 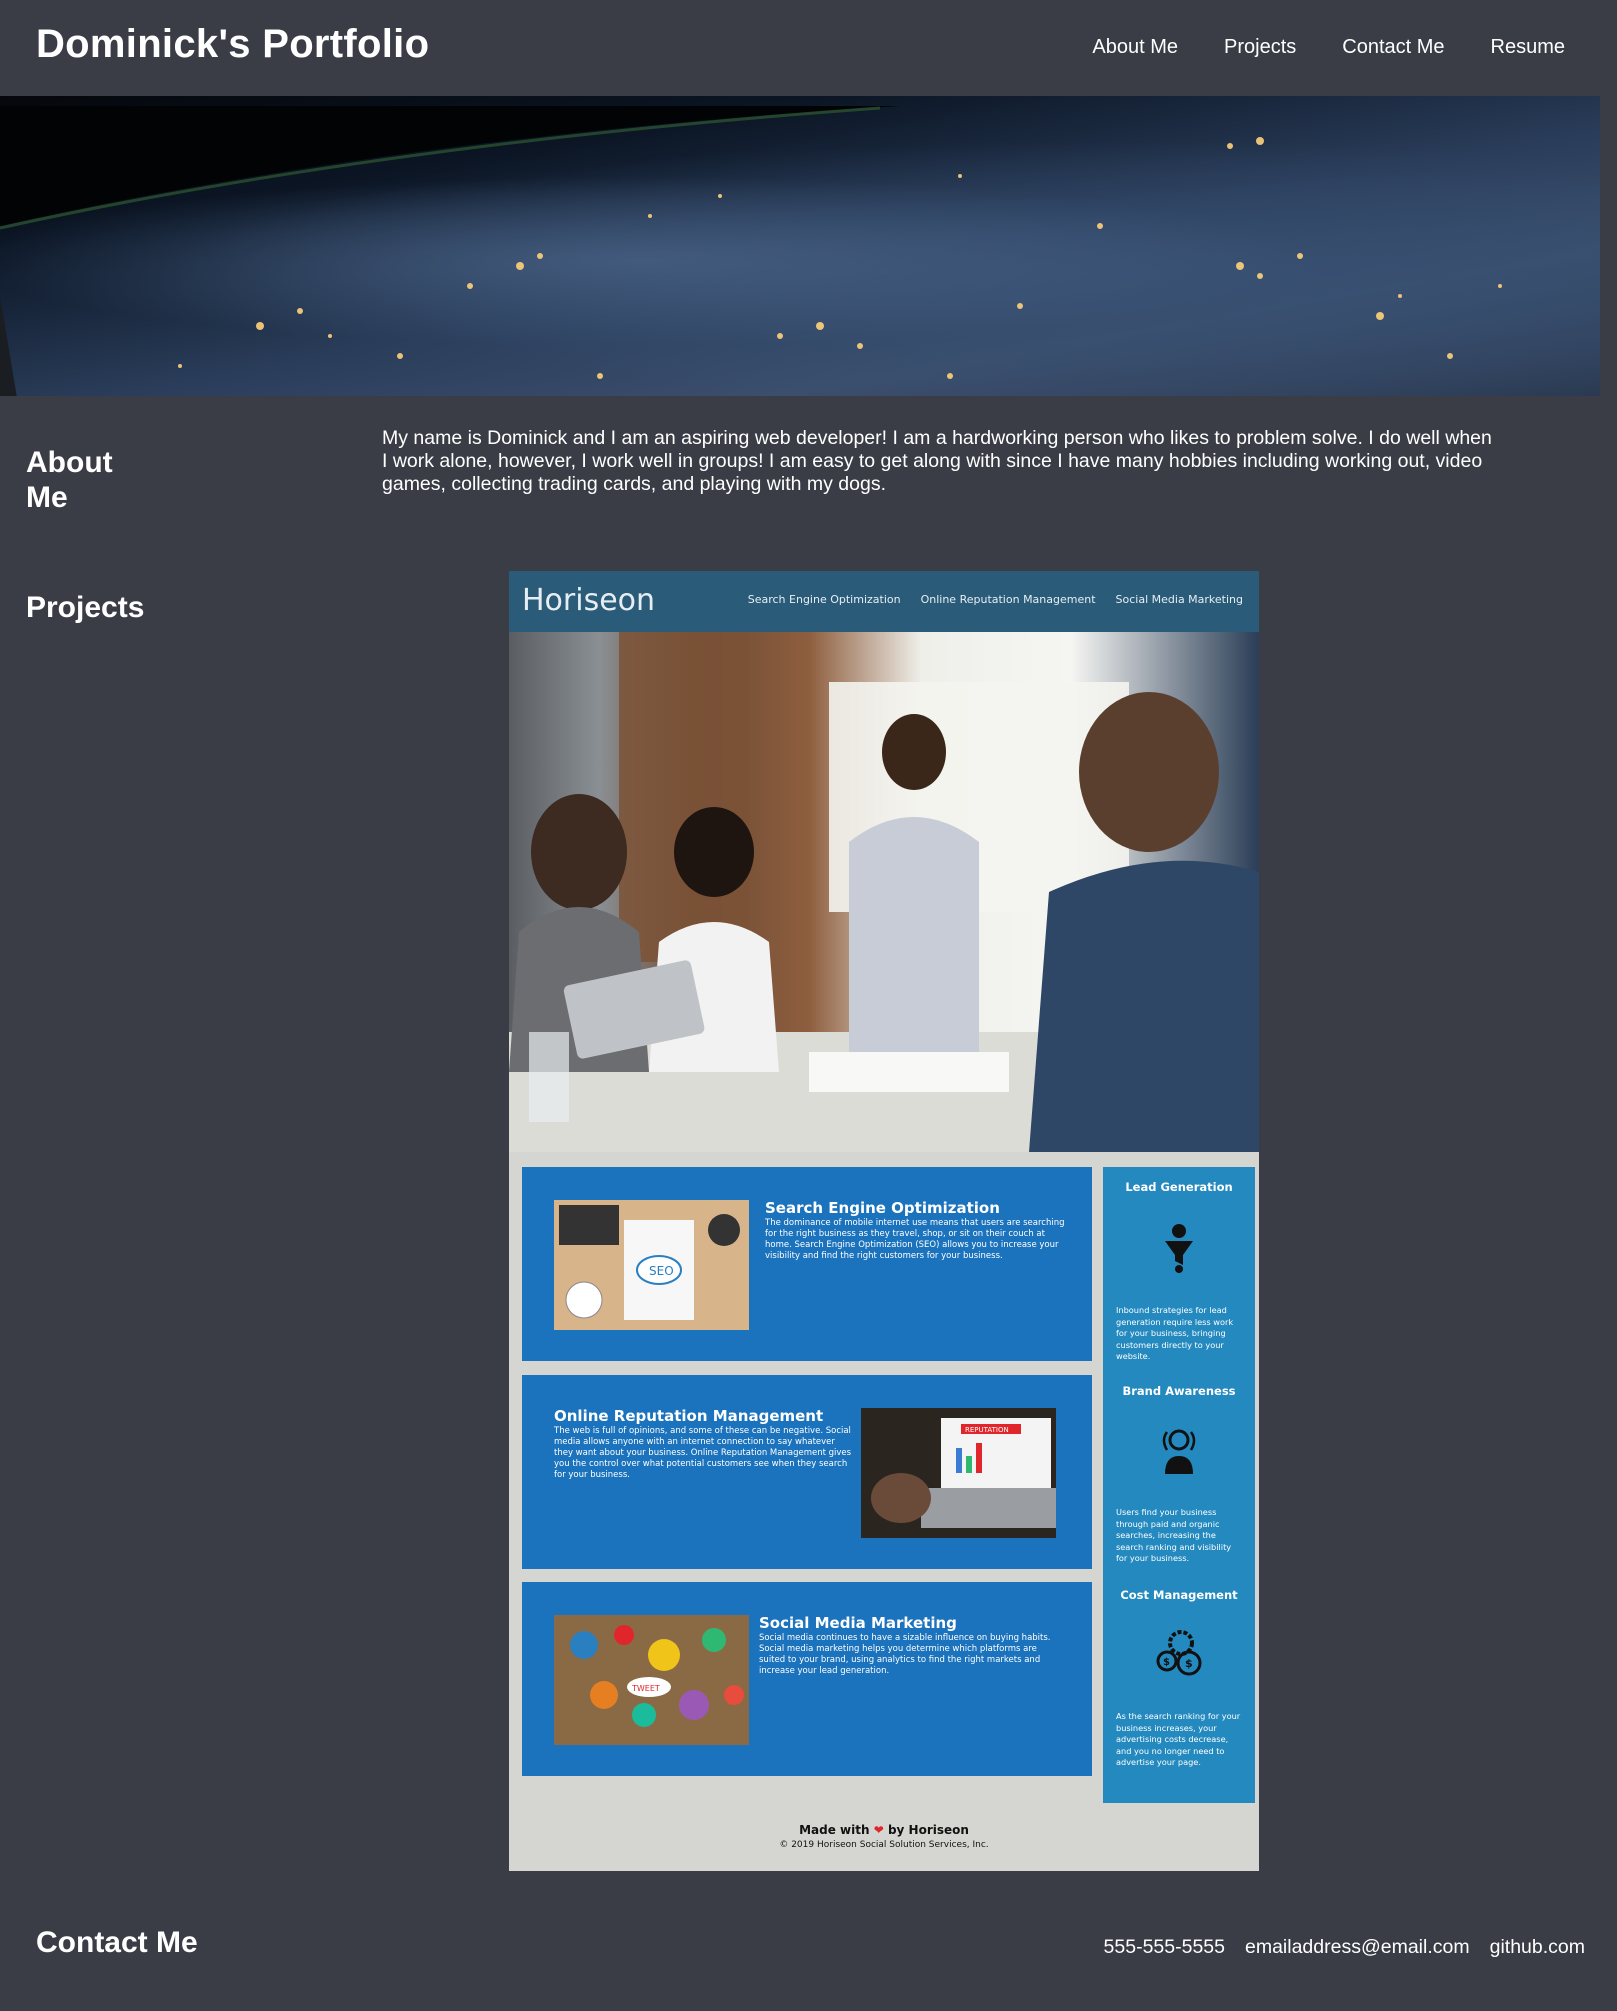 What do you see at coordinates (1305, 47) in the screenshot?
I see `main-nav: About Me Projects Contact Me Resume` at bounding box center [1305, 47].